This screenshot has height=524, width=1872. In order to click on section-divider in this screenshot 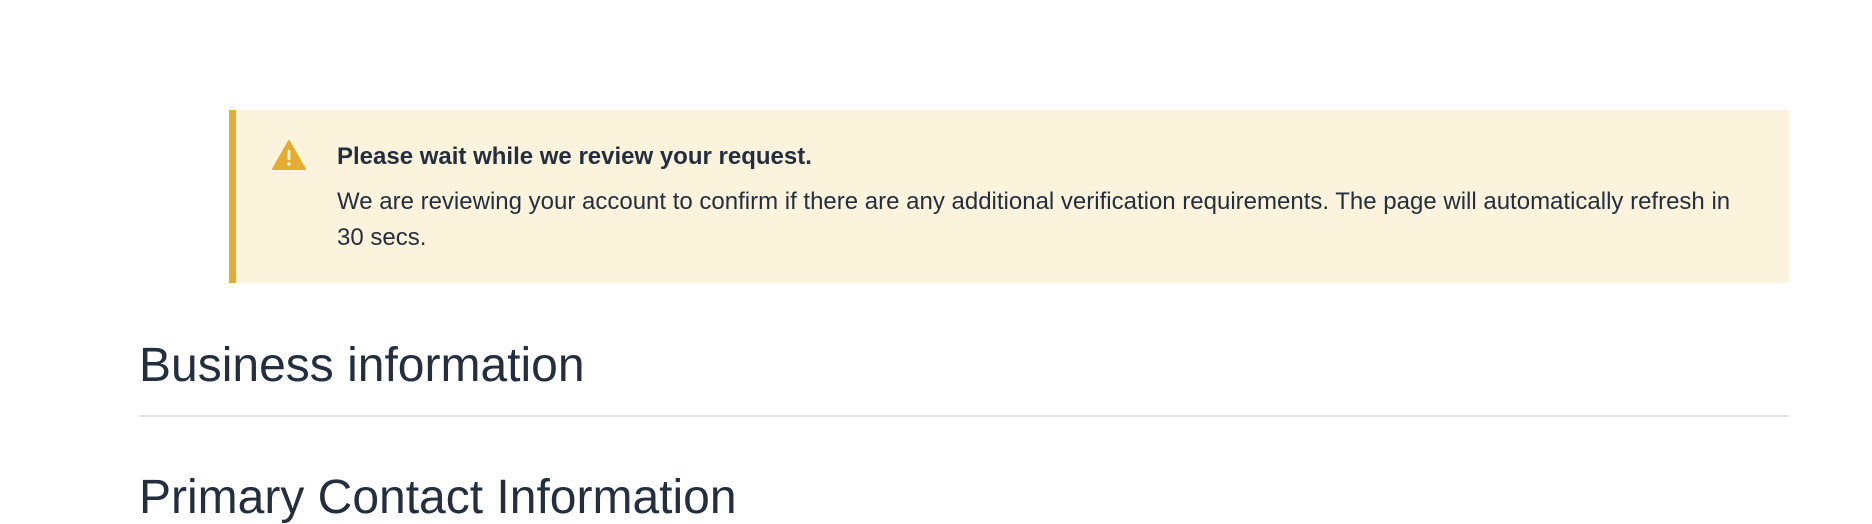, I will do `click(964, 416)`.